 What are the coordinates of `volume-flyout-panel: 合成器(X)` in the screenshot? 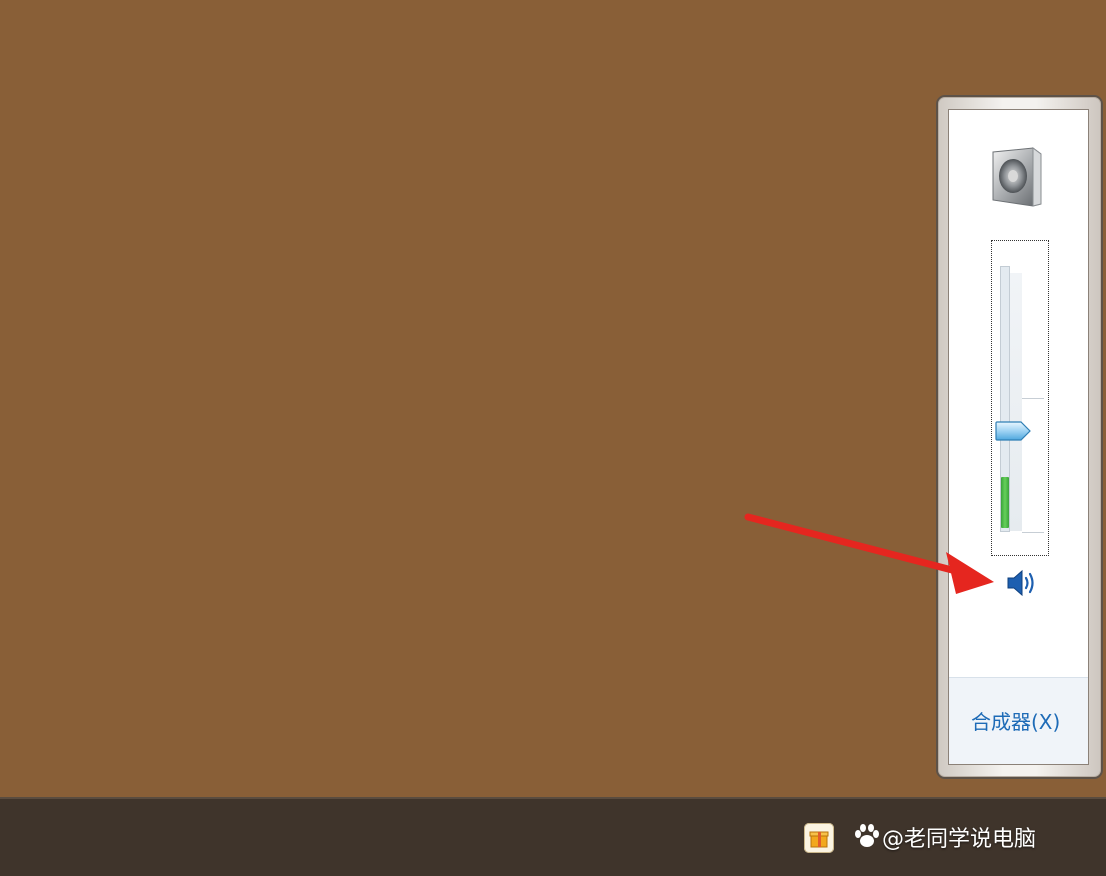 It's located at (1018, 437).